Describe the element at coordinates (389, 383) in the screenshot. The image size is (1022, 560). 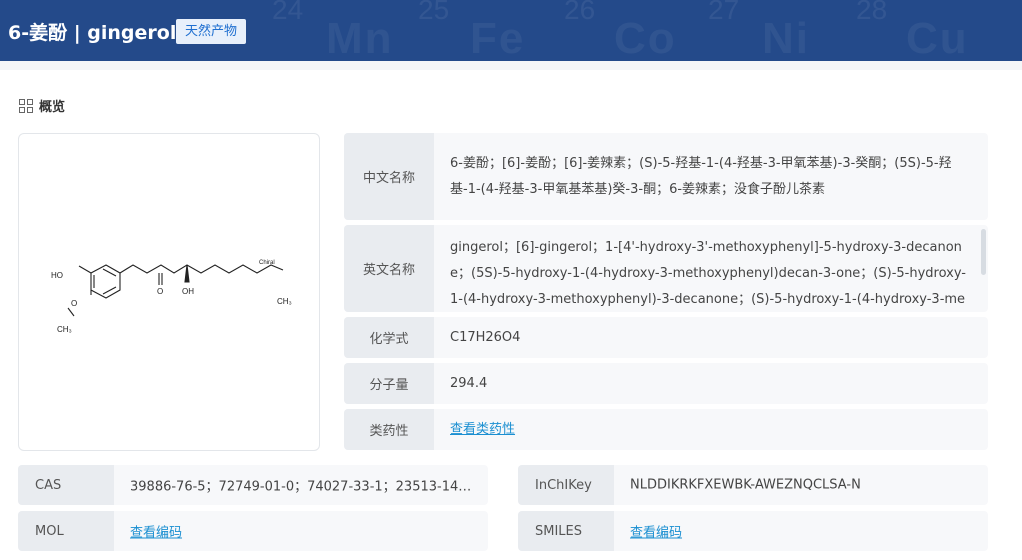
I see `mol-weight-label: 分子量` at that location.